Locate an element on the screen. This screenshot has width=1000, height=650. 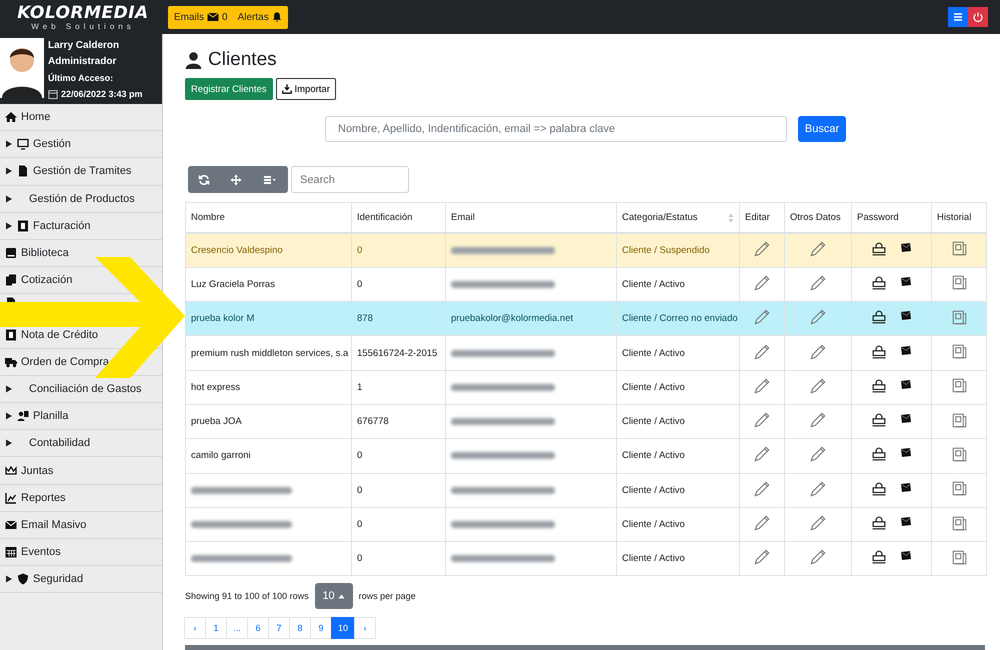
client-name: camilo garroni is located at coordinates (221, 456).